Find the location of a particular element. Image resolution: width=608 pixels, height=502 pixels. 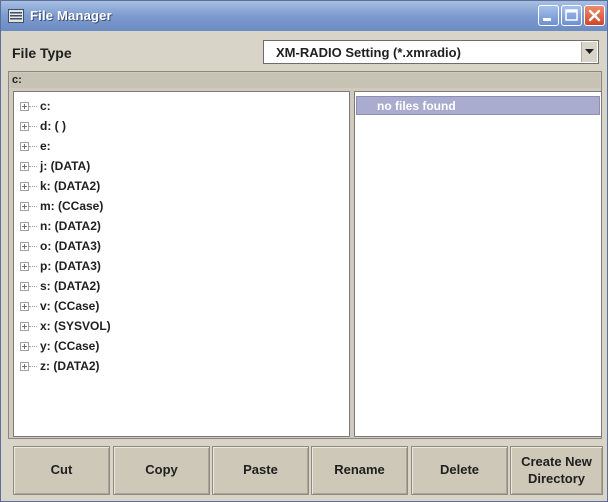

tree-item-label: n: (DATA2) is located at coordinates (70, 226).